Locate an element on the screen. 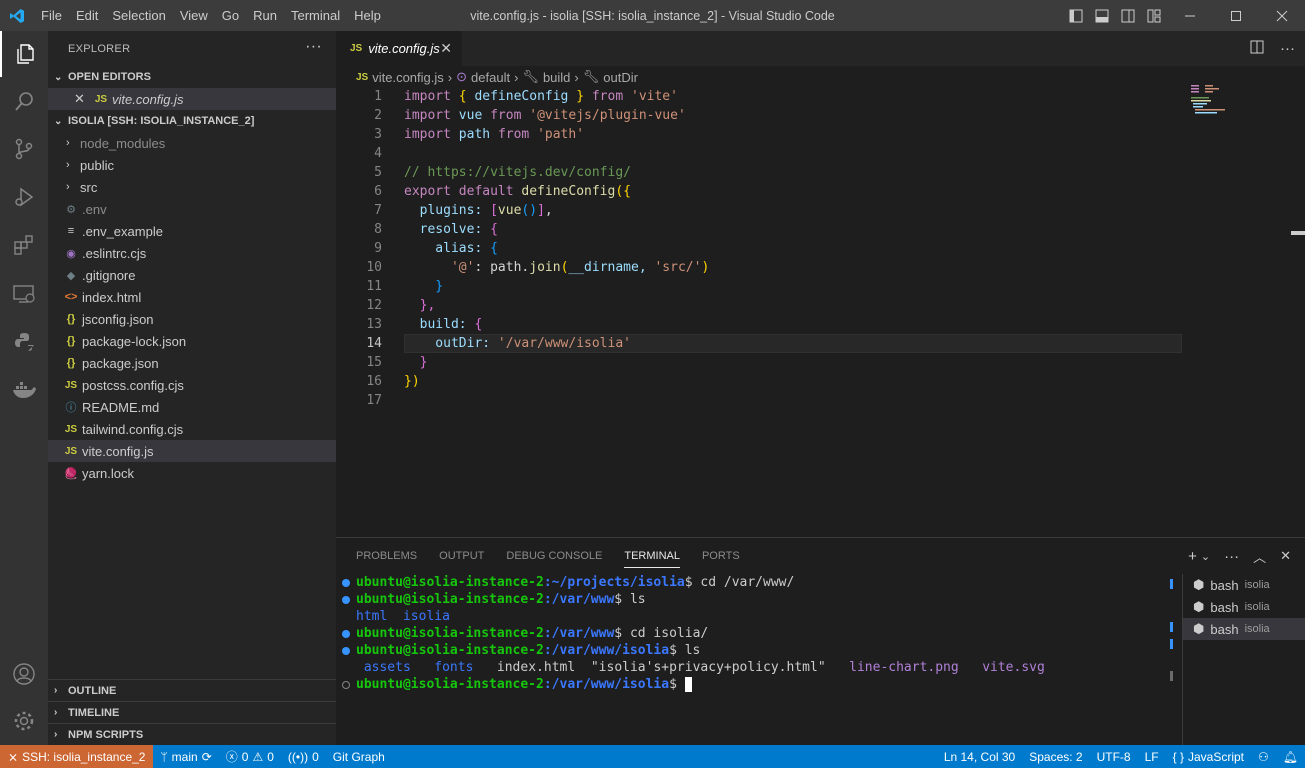  breadcrumb-symbol: default is located at coordinates (490, 77).